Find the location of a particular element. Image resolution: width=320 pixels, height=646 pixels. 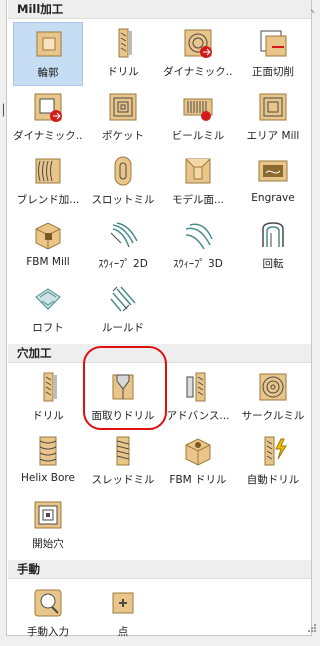

operation-label: 開始穴 is located at coordinates (48, 544).